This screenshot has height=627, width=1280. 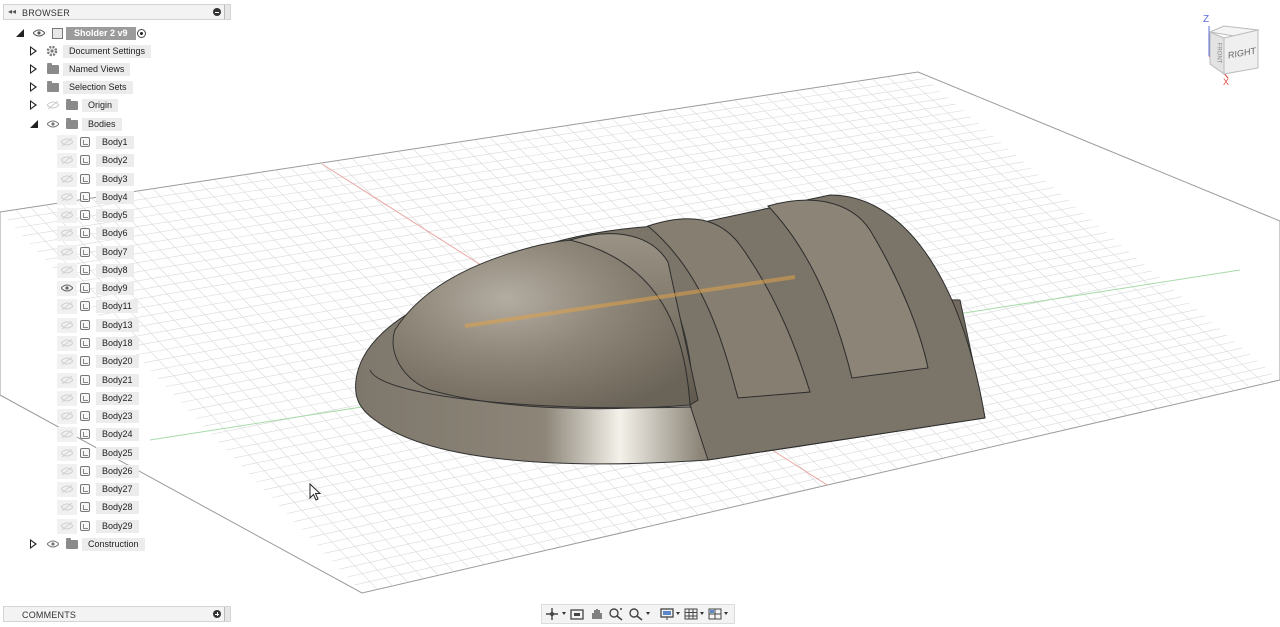 I want to click on folder-named-views: Named Views, so click(x=75, y=69).